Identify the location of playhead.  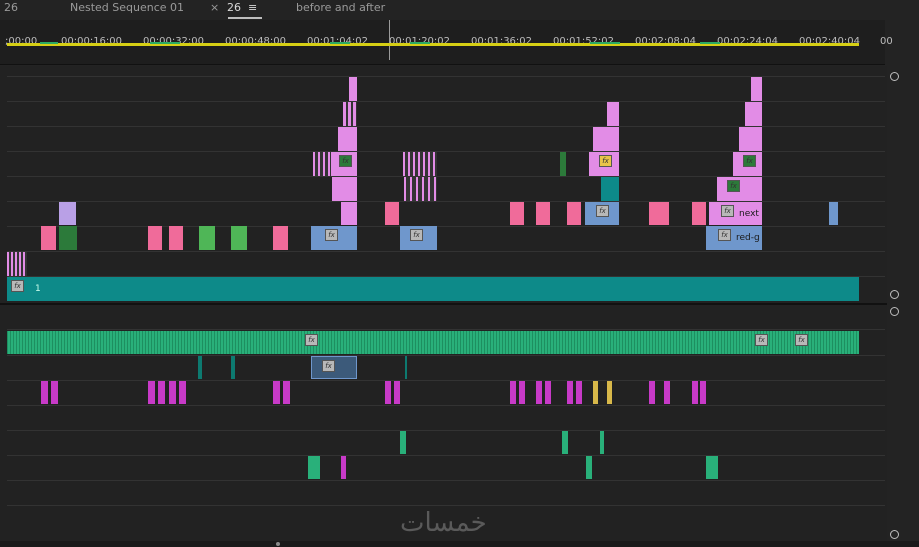
(389, 40).